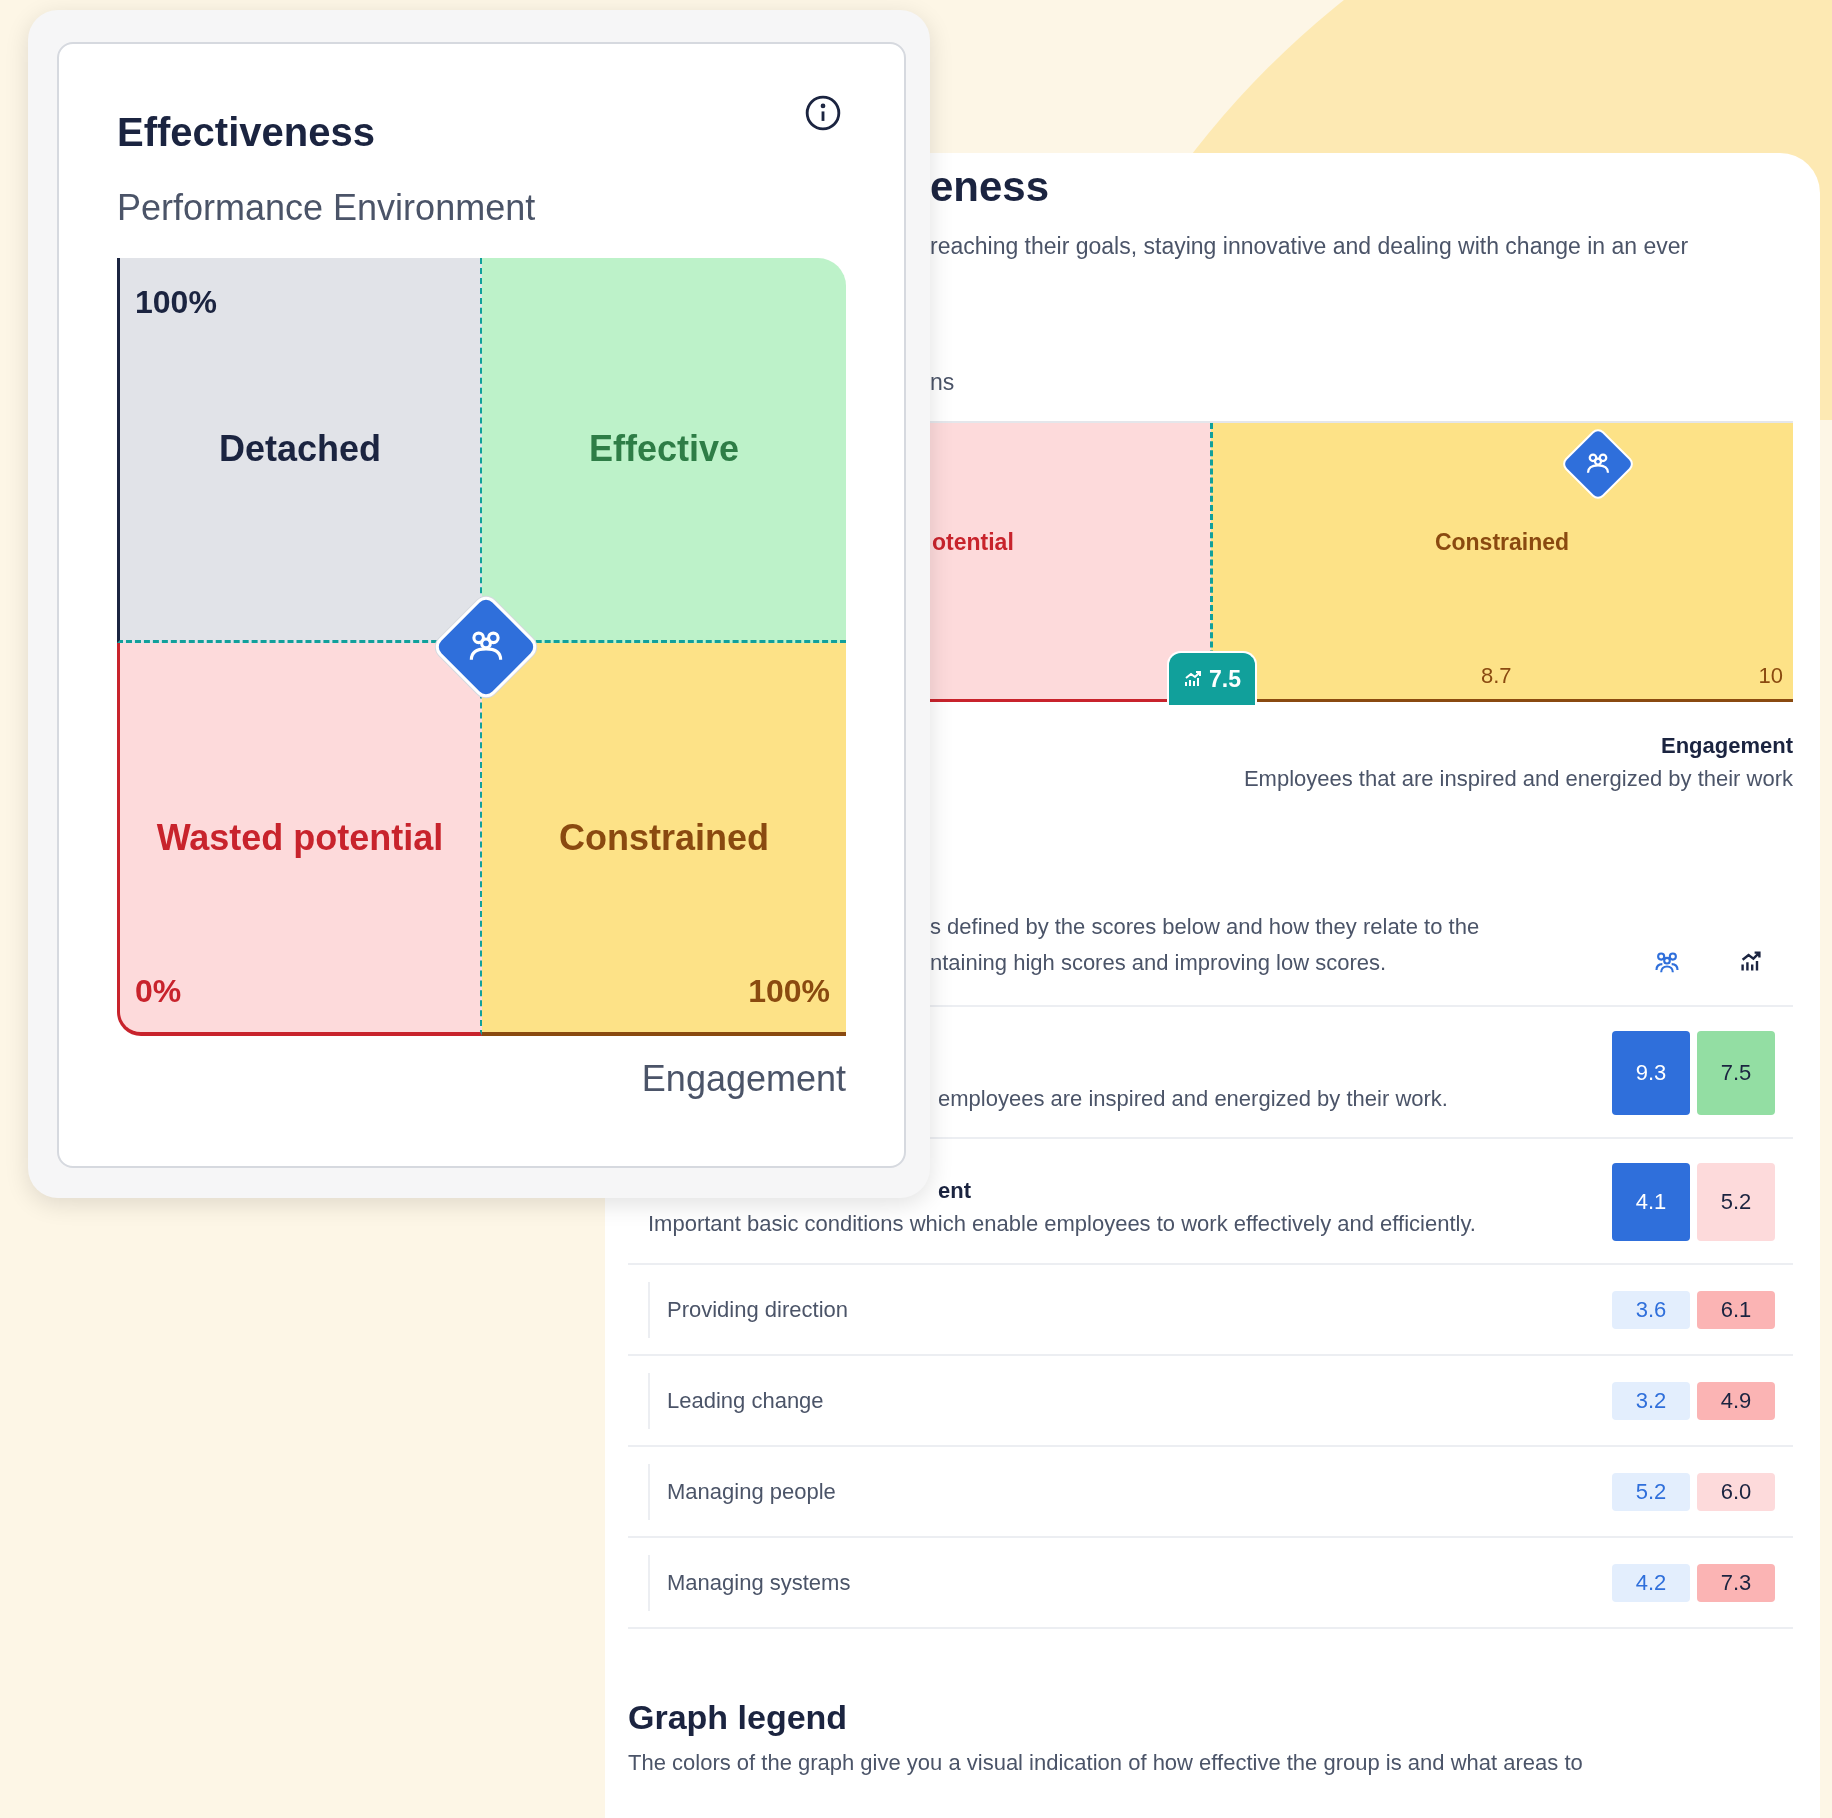 This screenshot has height=1818, width=1832. I want to click on score-cell: 9.3, so click(1651, 1073).